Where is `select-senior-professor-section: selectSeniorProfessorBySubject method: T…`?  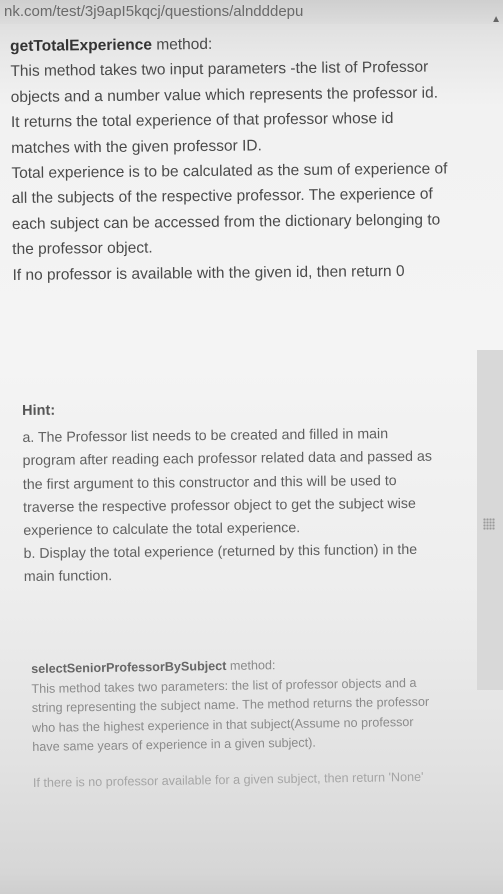 select-senior-professor-section: selectSeniorProfessorBySubject method: T… is located at coordinates (238, 724).